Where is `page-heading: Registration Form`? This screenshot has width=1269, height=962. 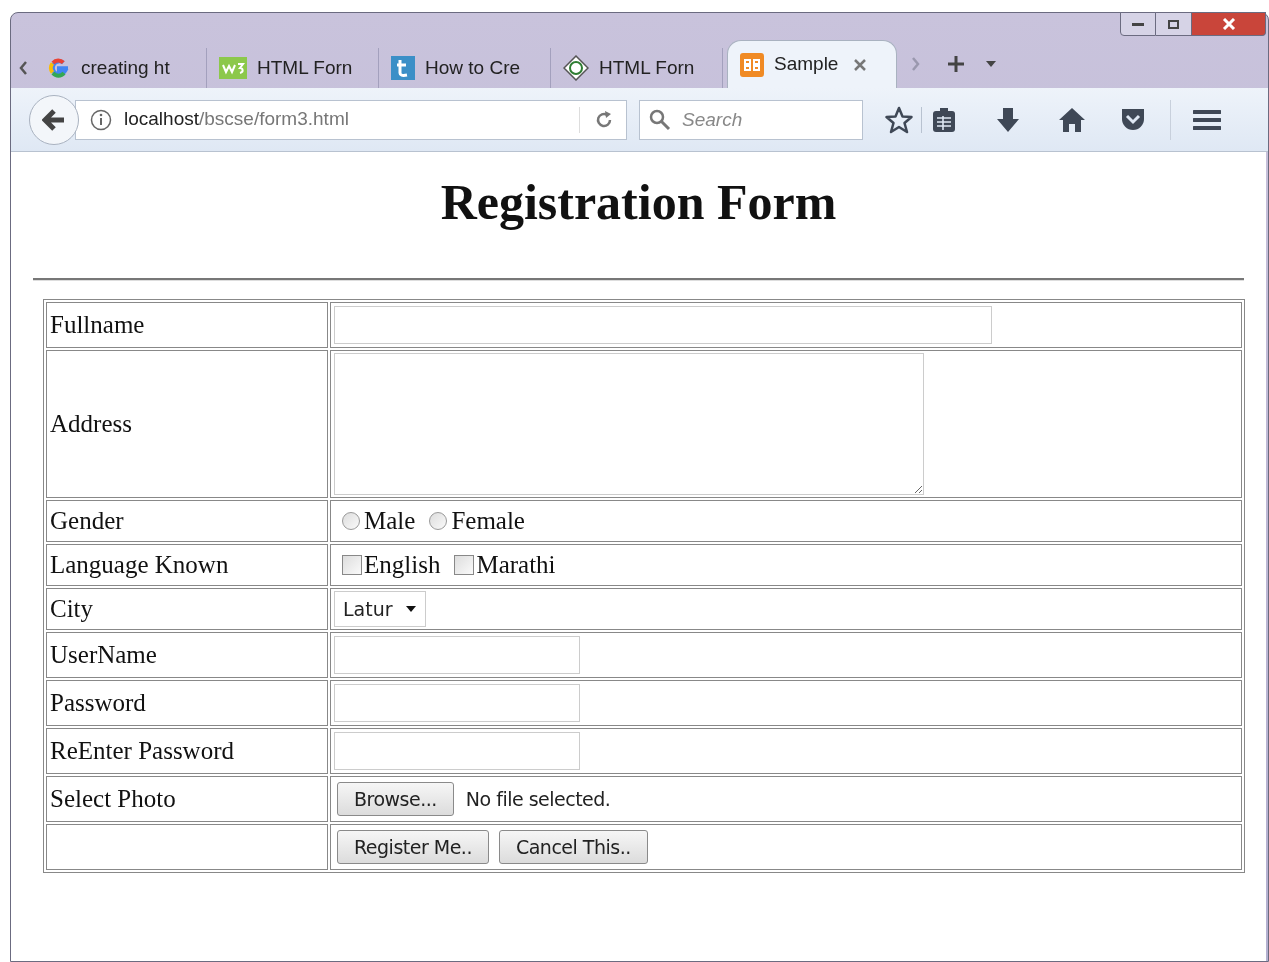 page-heading: Registration Form is located at coordinates (638, 202).